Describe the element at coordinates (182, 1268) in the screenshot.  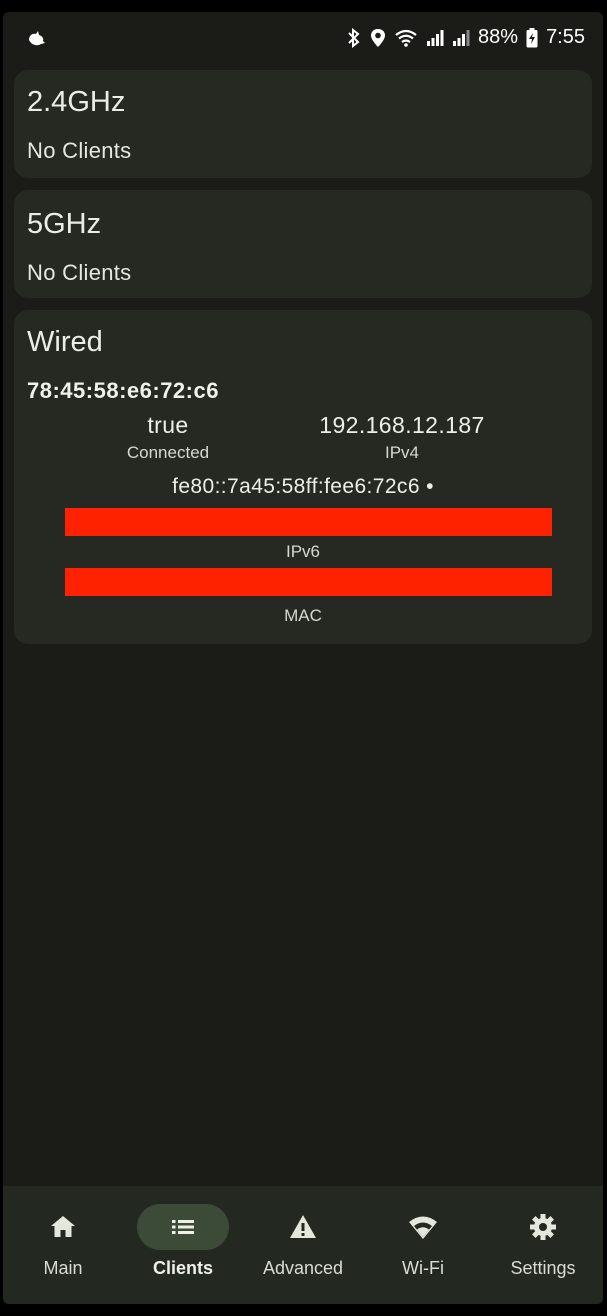
I see `nav-label: Clients` at that location.